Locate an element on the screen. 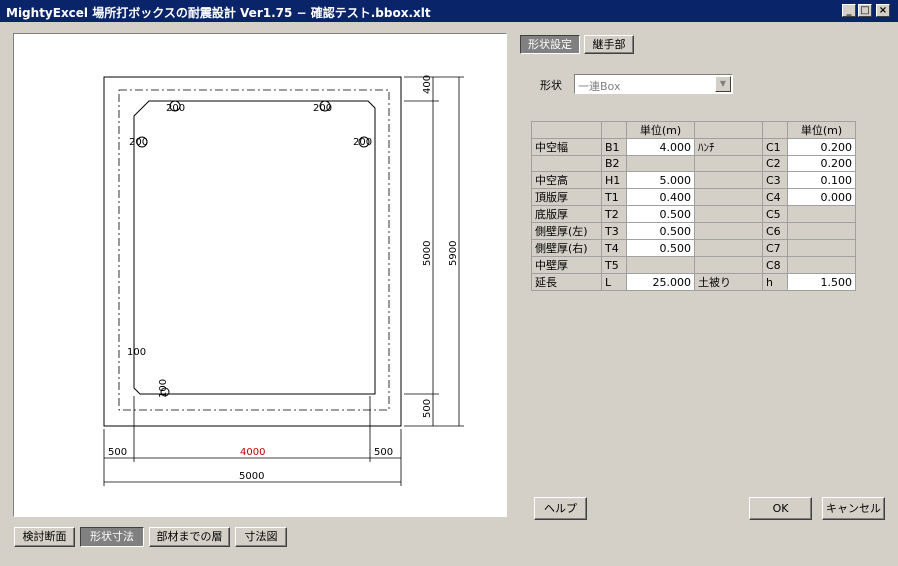 This screenshot has height=566, width=898. close-button: × is located at coordinates (883, 10).